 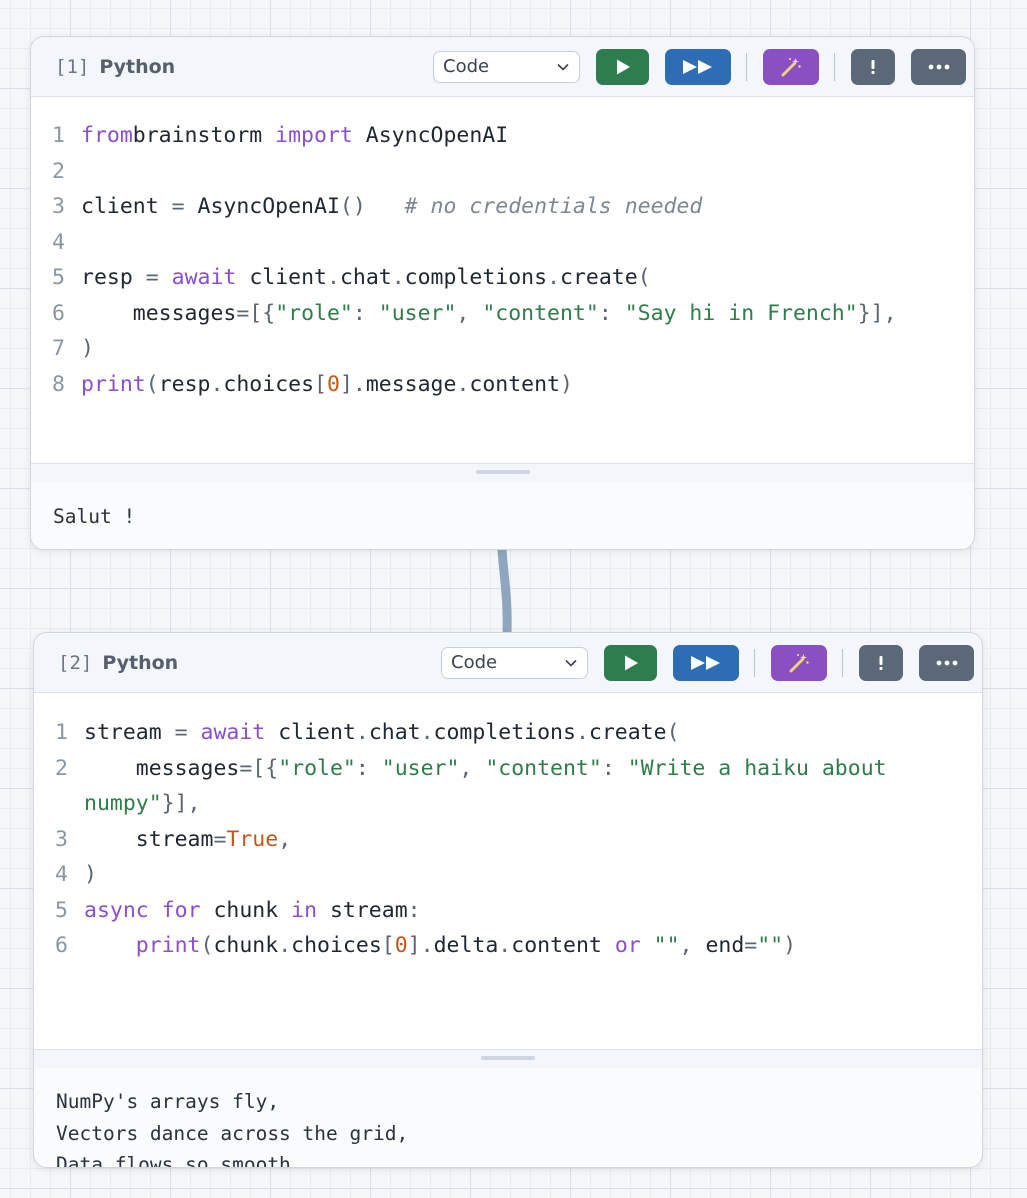 I want to click on code-token: completions, so click(x=476, y=277).